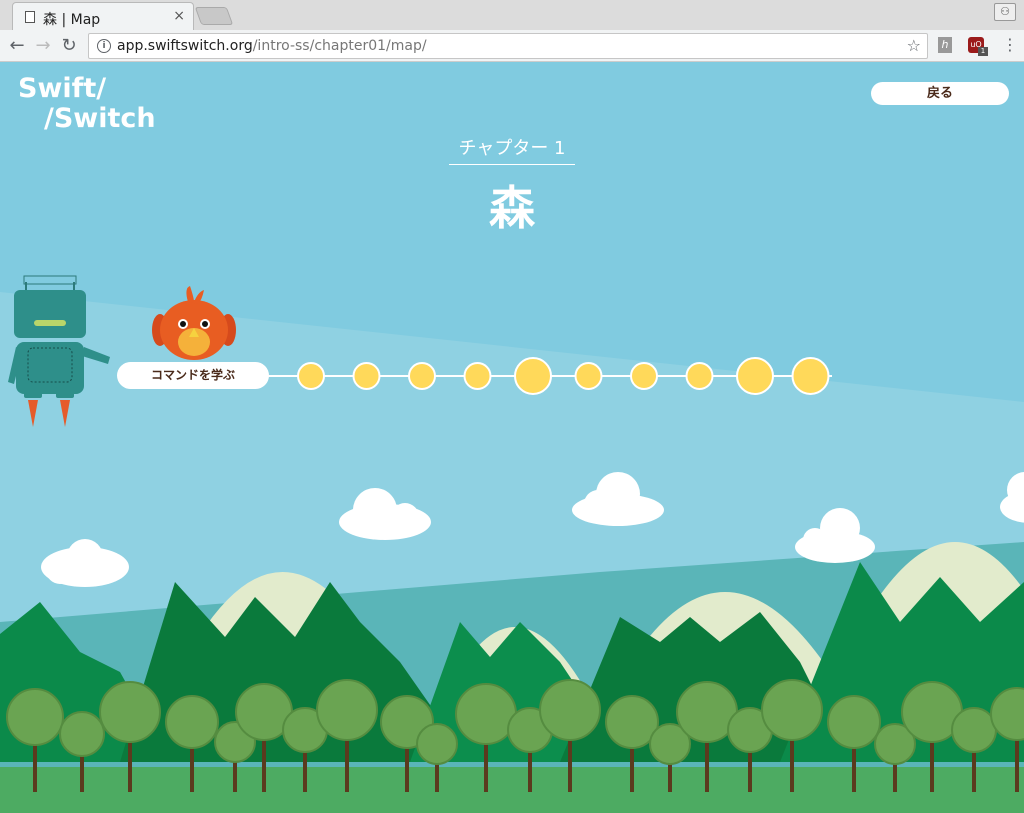 The height and width of the screenshot is (813, 1024). What do you see at coordinates (983, 51) in the screenshot?
I see `extension-badge: 1` at bounding box center [983, 51].